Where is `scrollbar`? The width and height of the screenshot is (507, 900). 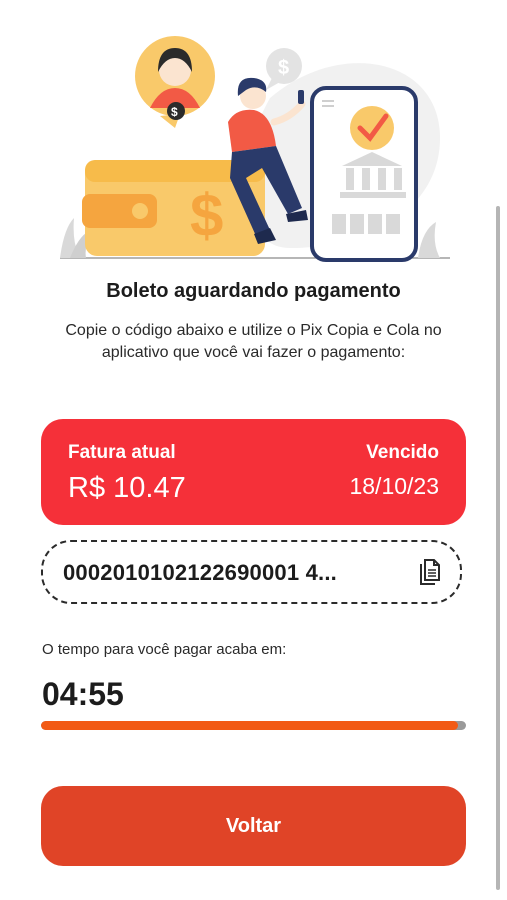
scrollbar is located at coordinates (498, 548).